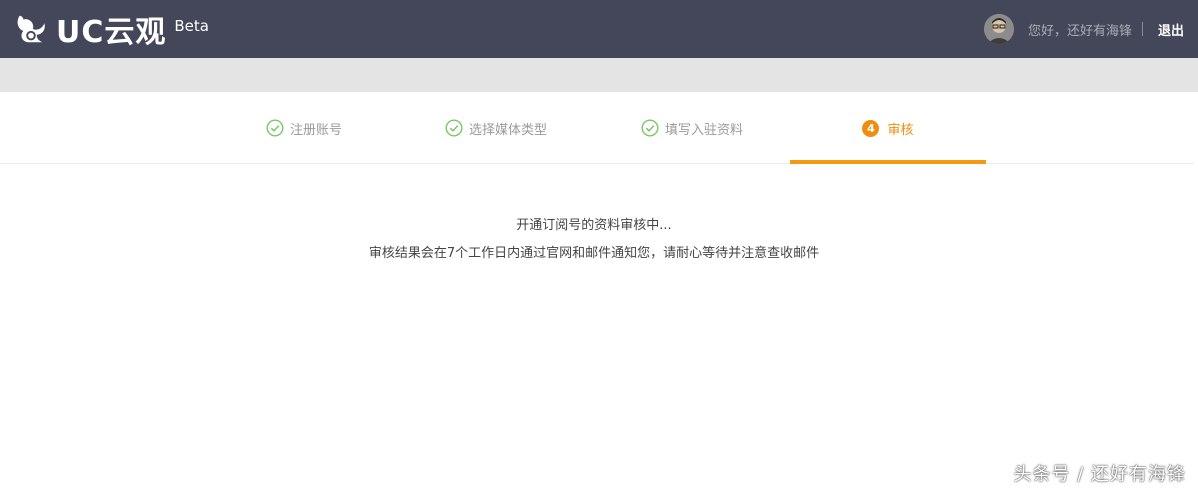 The height and width of the screenshot is (492, 1198). I want to click on user-photo-icon, so click(998, 29).